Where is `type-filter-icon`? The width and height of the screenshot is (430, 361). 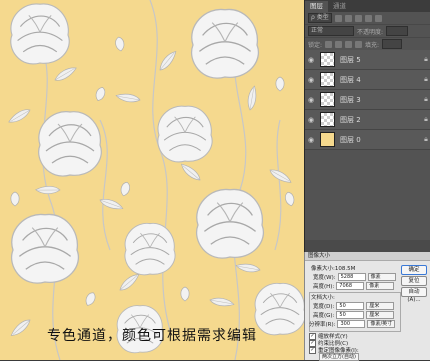 type-filter-icon is located at coordinates (358, 18).